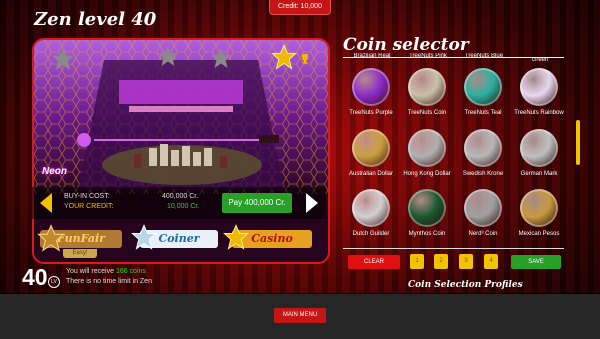 The height and width of the screenshot is (339, 600). What do you see at coordinates (35, 277) in the screenshot?
I see `level-number: 40` at bounding box center [35, 277].